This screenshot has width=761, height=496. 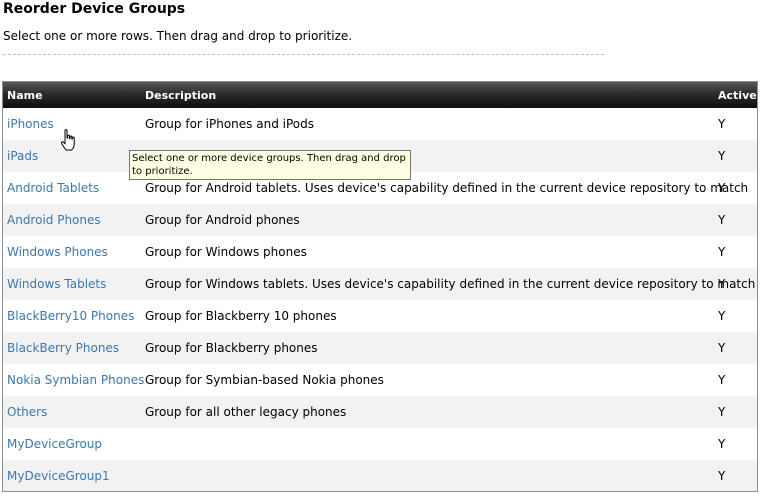 I want to click on table-header: Name Description Active, so click(x=380, y=95).